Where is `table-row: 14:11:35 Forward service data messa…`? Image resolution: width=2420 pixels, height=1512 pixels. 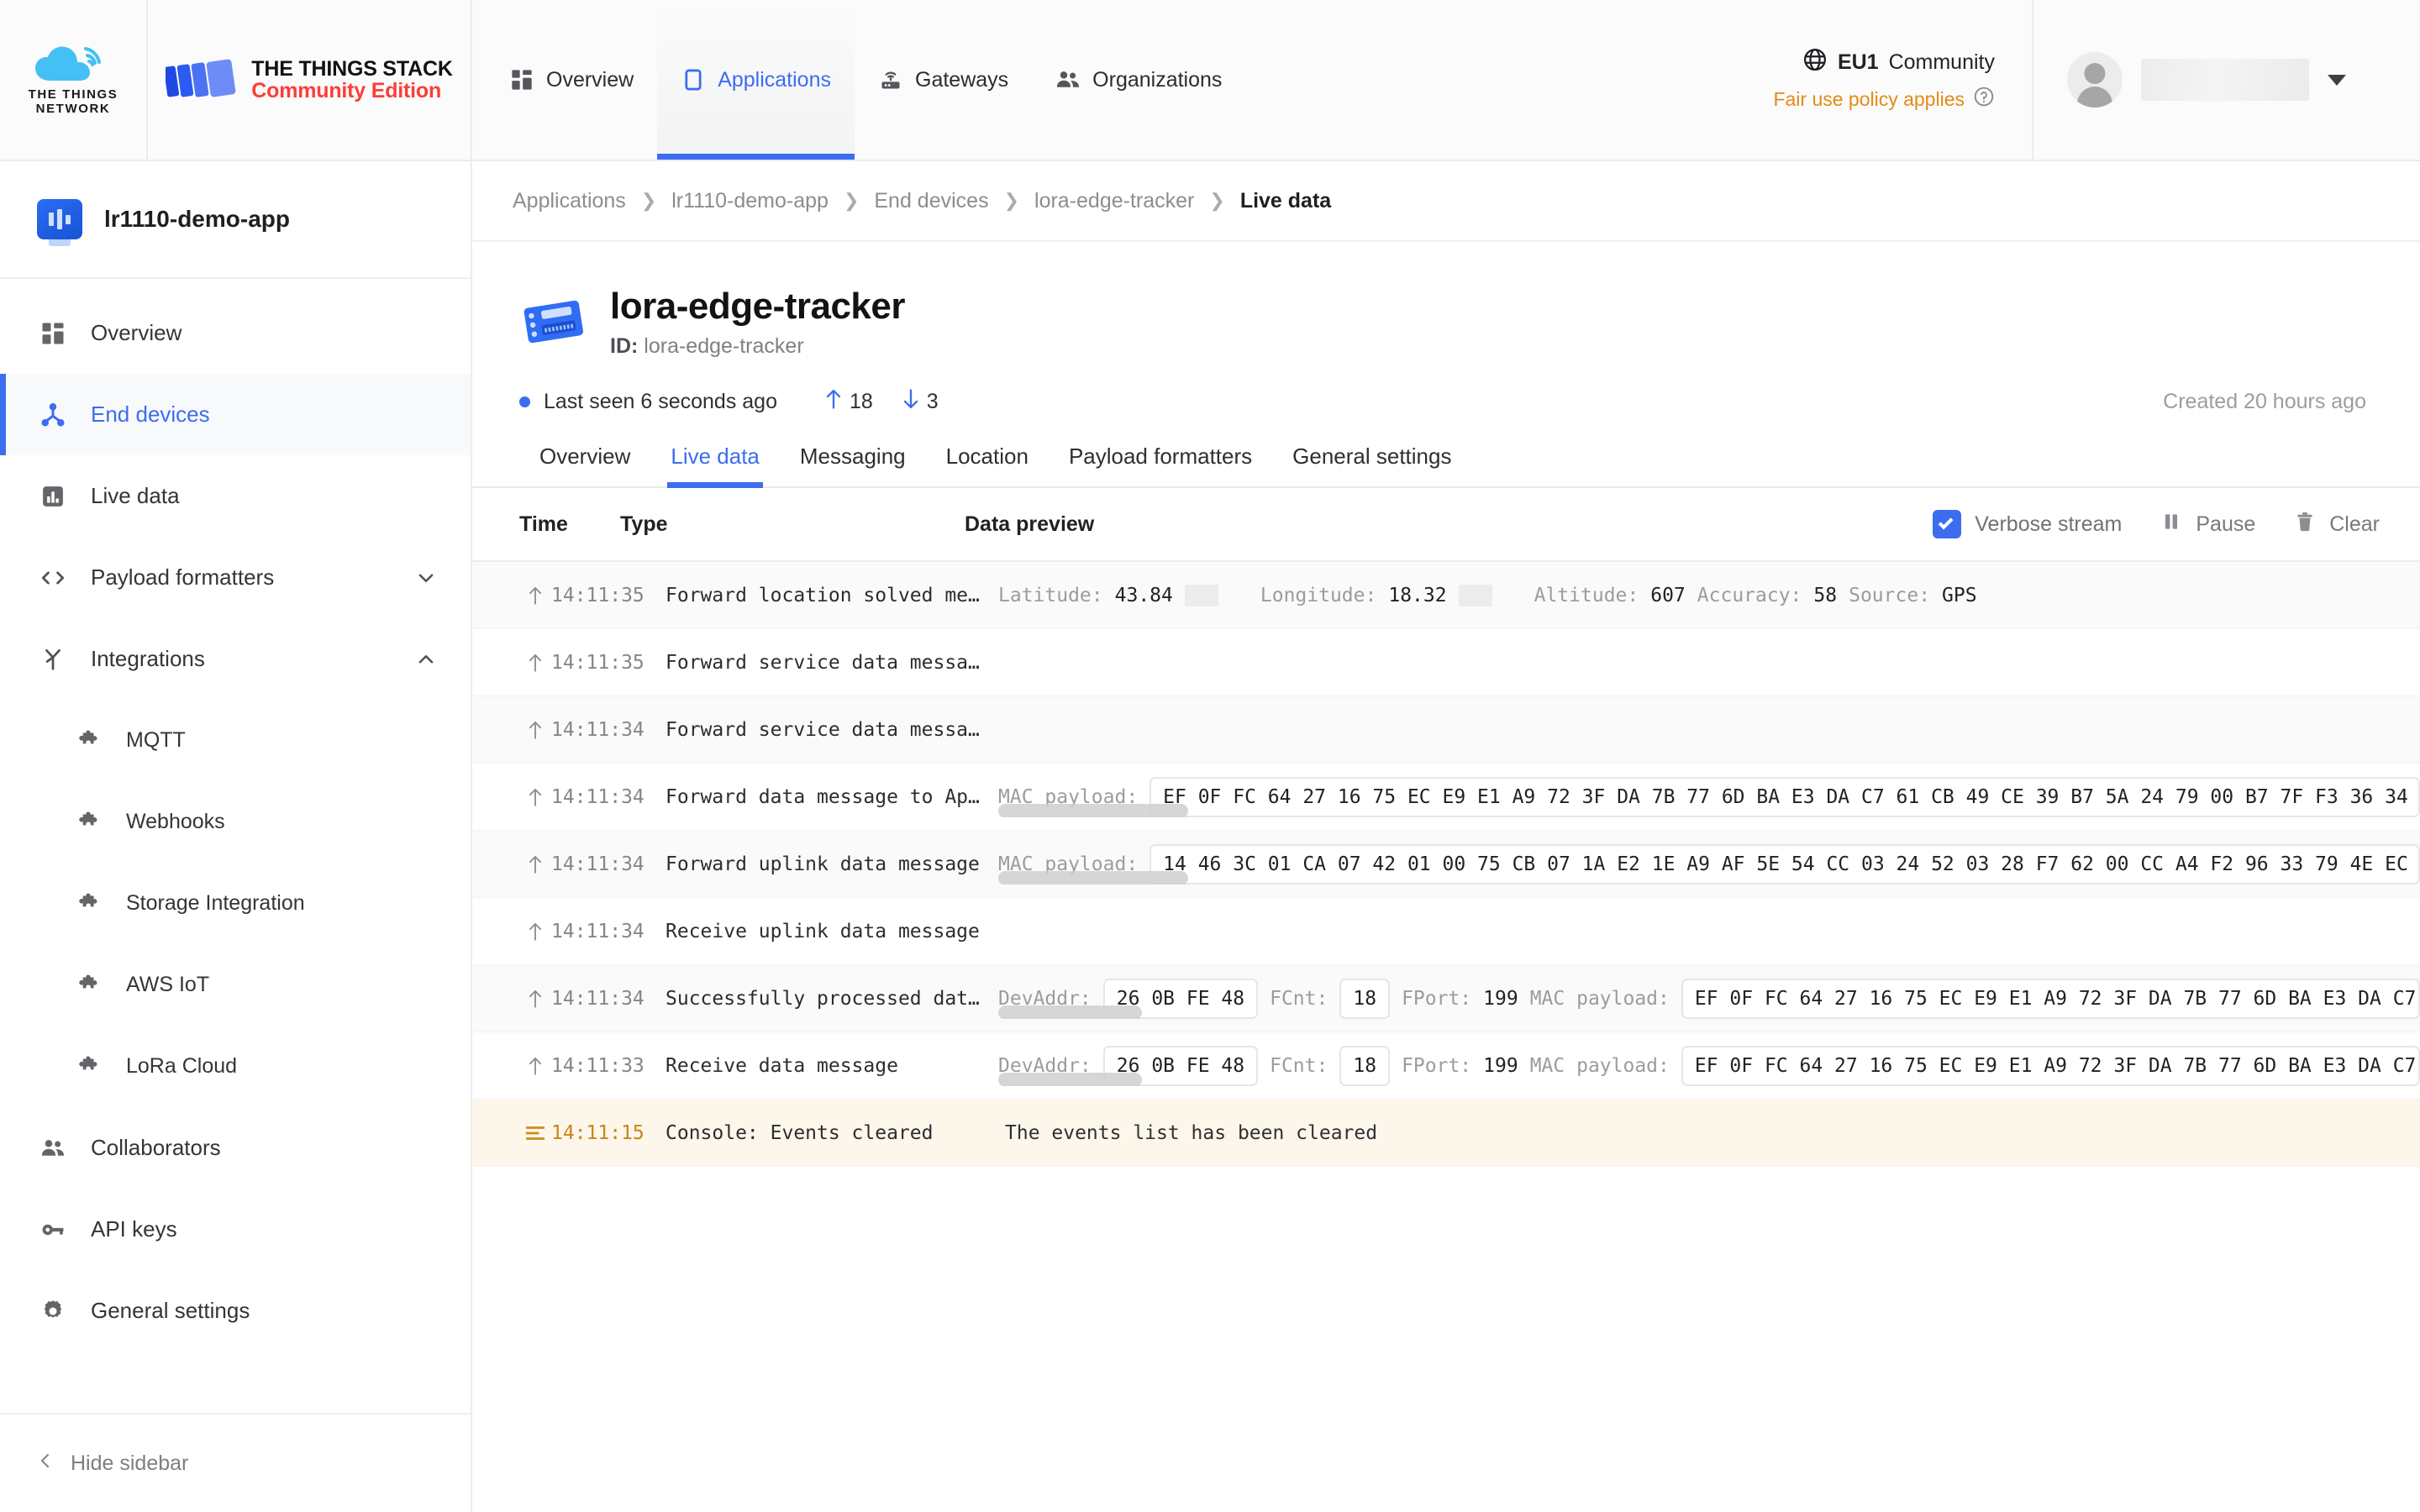 table-row: 14:11:35 Forward service data messa… is located at coordinates (1446, 662).